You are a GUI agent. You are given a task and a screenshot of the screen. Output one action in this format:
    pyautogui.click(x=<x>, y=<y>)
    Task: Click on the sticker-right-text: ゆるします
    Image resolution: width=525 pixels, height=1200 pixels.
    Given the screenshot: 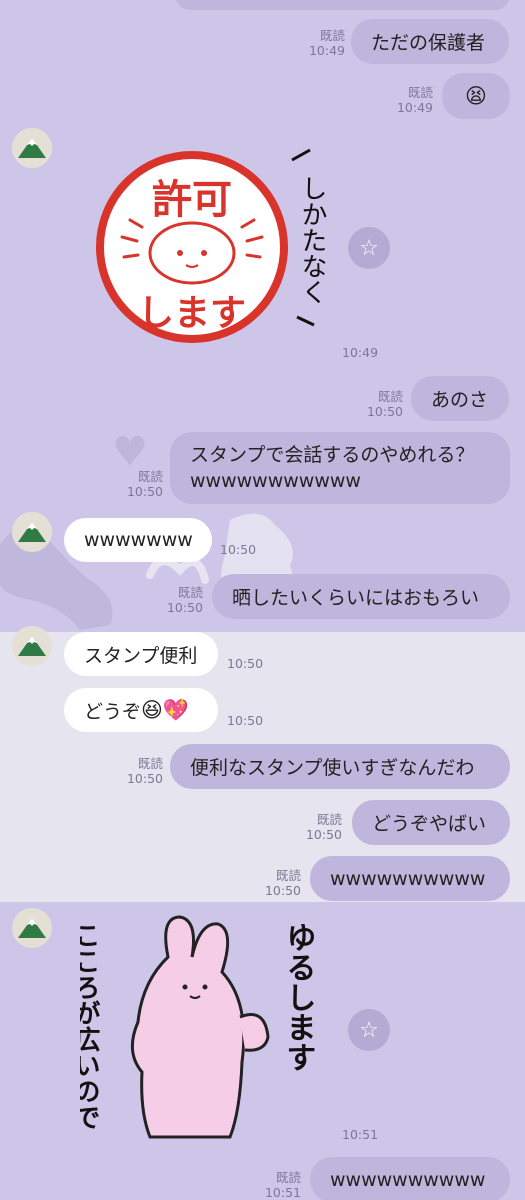 What is the action you would take?
    pyautogui.click(x=298, y=997)
    